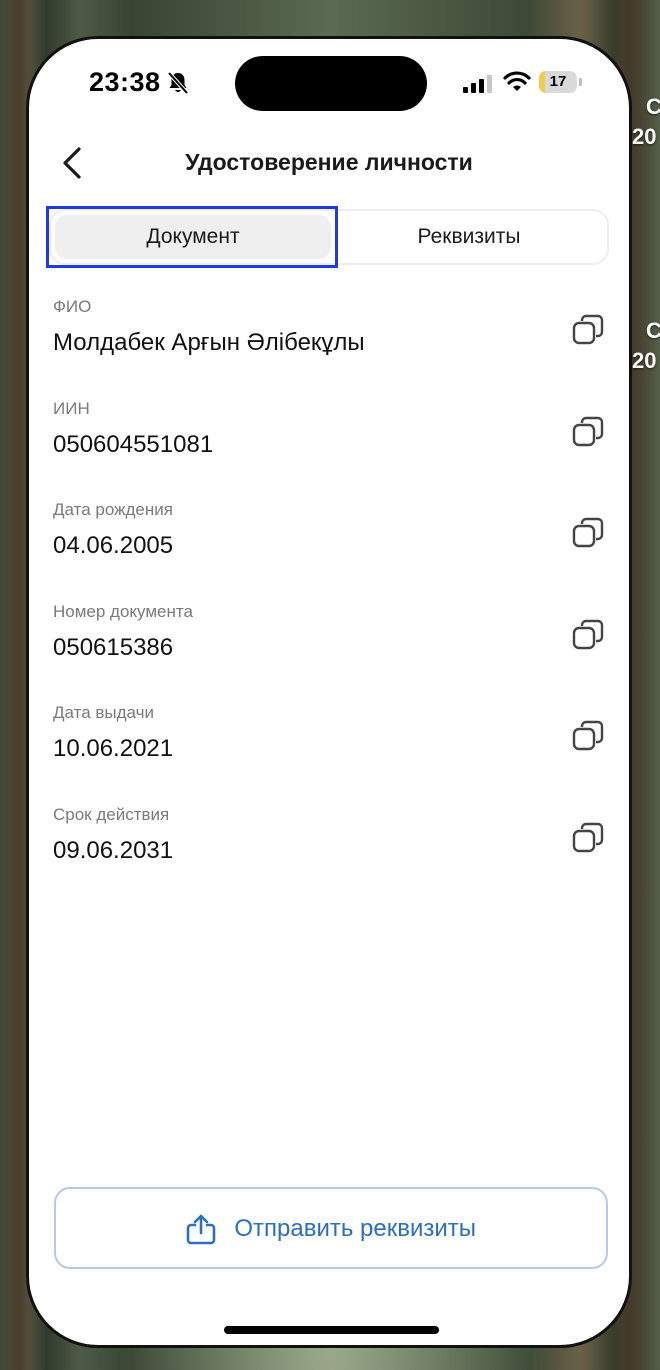 The width and height of the screenshot is (660, 1370). Describe the element at coordinates (72, 306) in the screenshot. I see `field-label: ФИО` at that location.